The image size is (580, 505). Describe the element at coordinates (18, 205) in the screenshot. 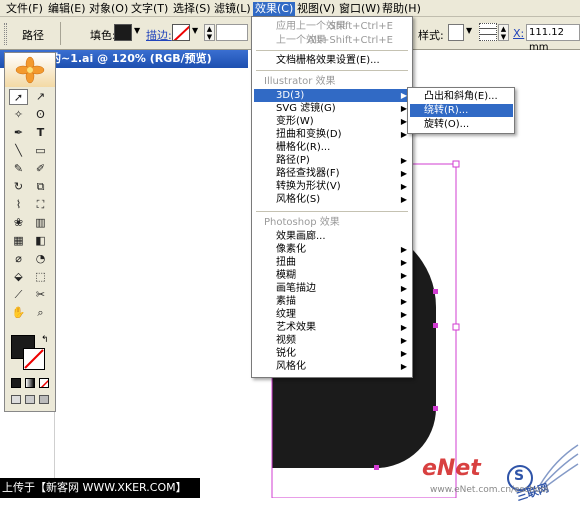

I see `warp-tool-icon: ⌇` at that location.